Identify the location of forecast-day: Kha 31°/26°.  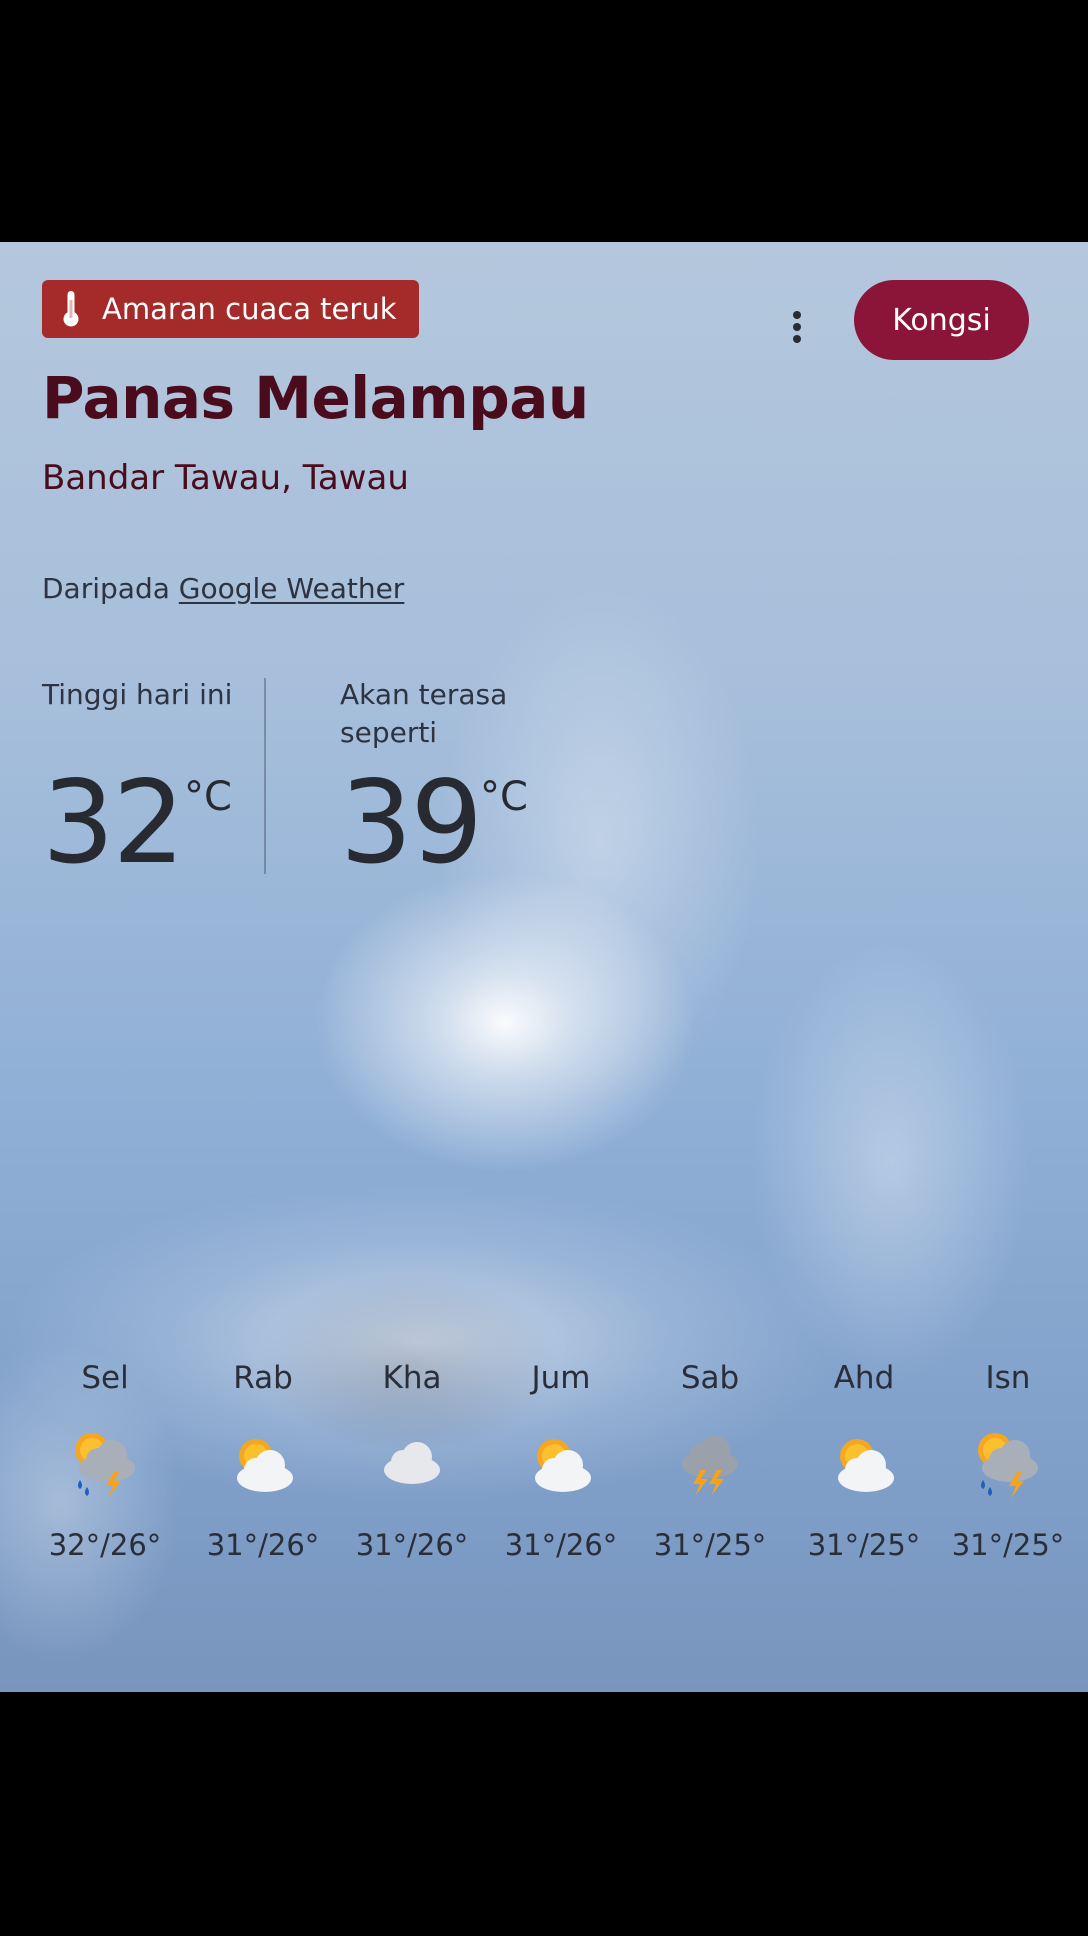
(412, 1461).